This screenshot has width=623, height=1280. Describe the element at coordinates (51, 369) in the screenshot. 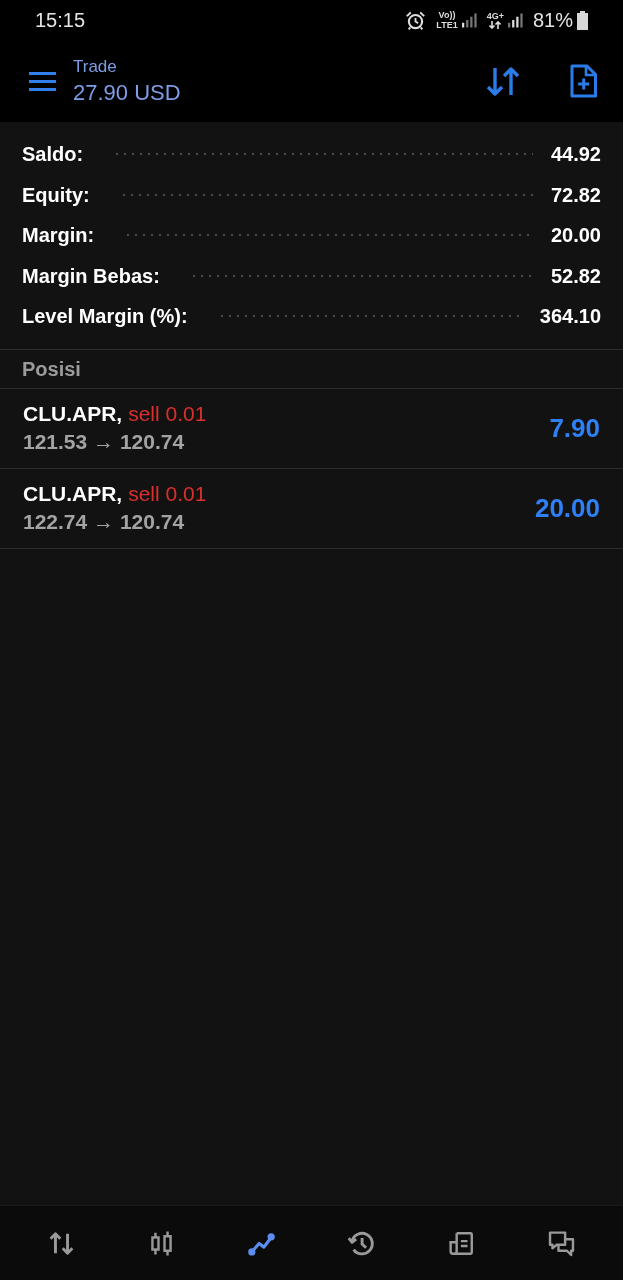

I see `section-title: Posisi` at that location.